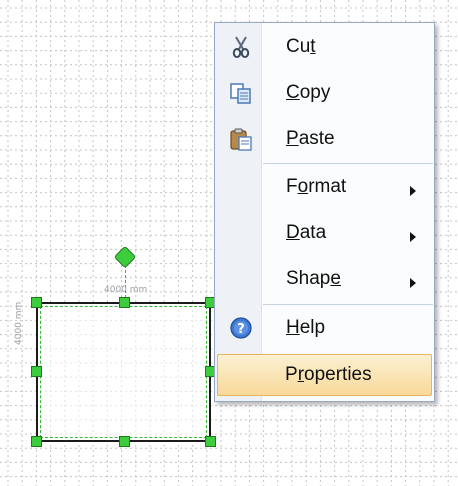 The width and height of the screenshot is (458, 486). Describe the element at coordinates (126, 290) in the screenshot. I see `shape-width-label: 4000 mm` at that location.